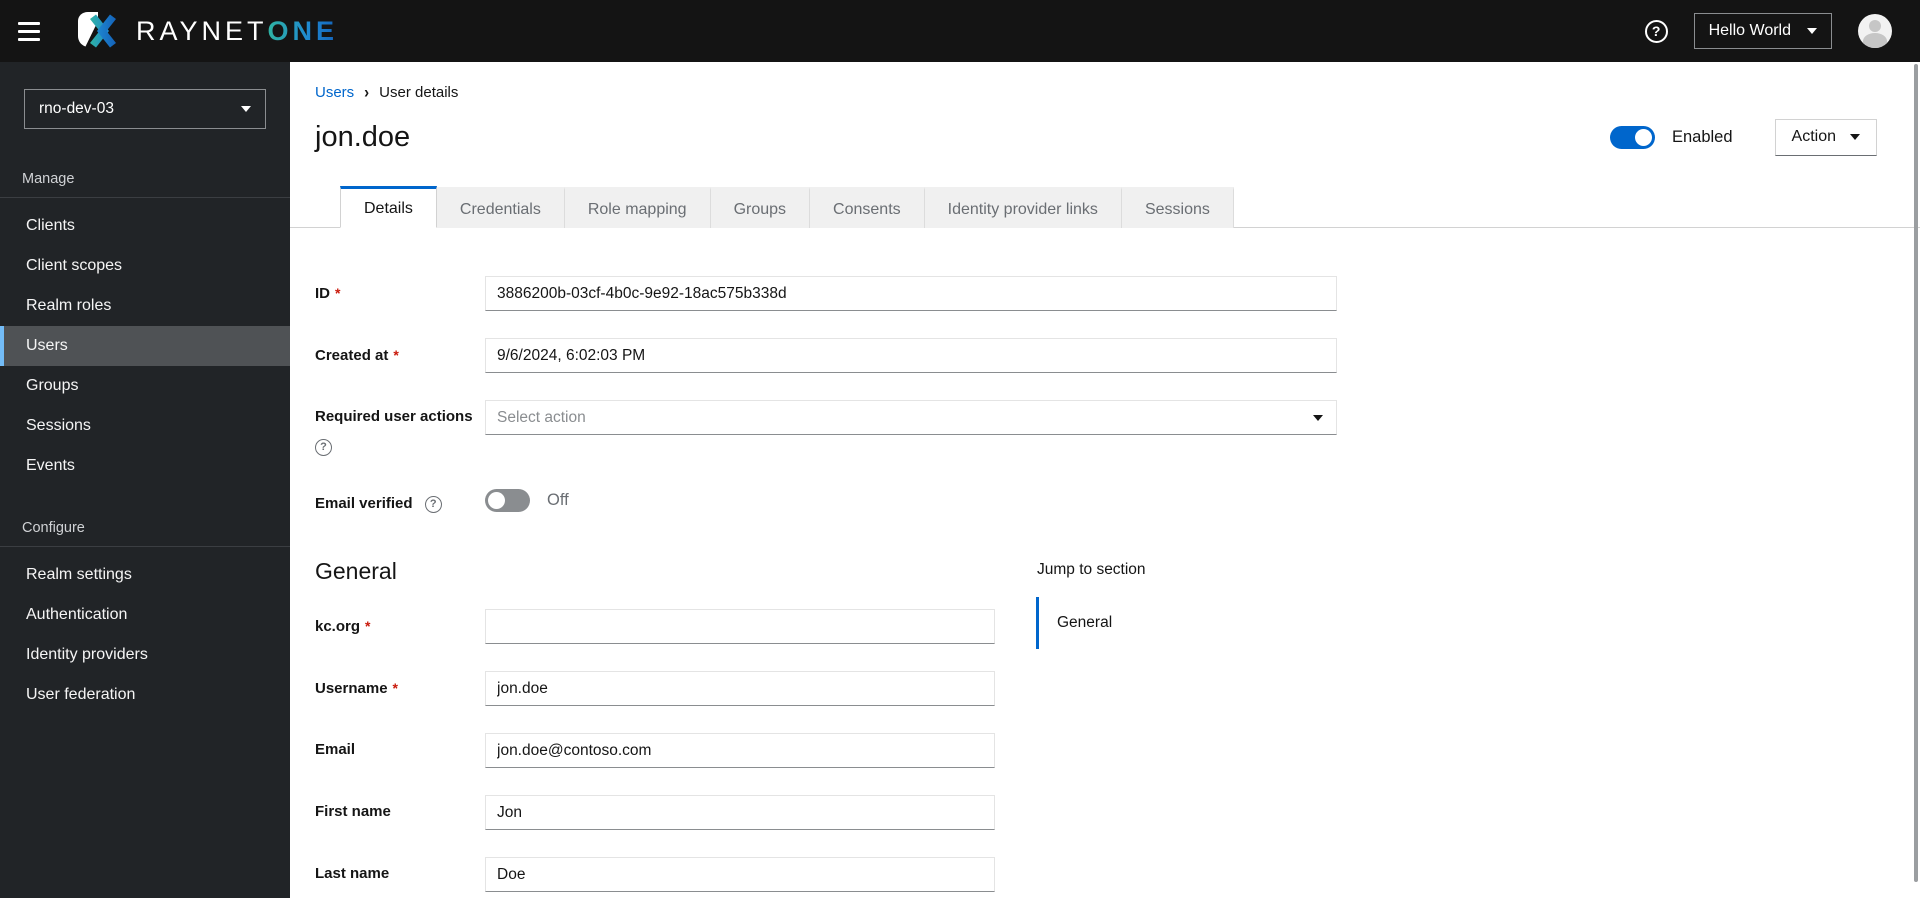  I want to click on sidebar-item-user-federation: User federation, so click(145, 695).